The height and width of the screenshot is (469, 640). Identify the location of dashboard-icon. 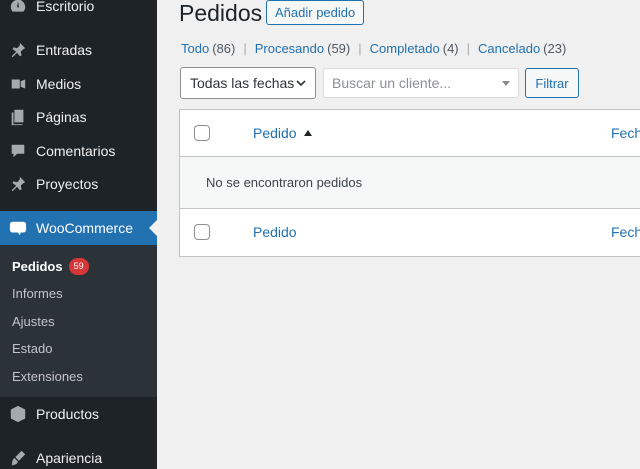
(18, 8).